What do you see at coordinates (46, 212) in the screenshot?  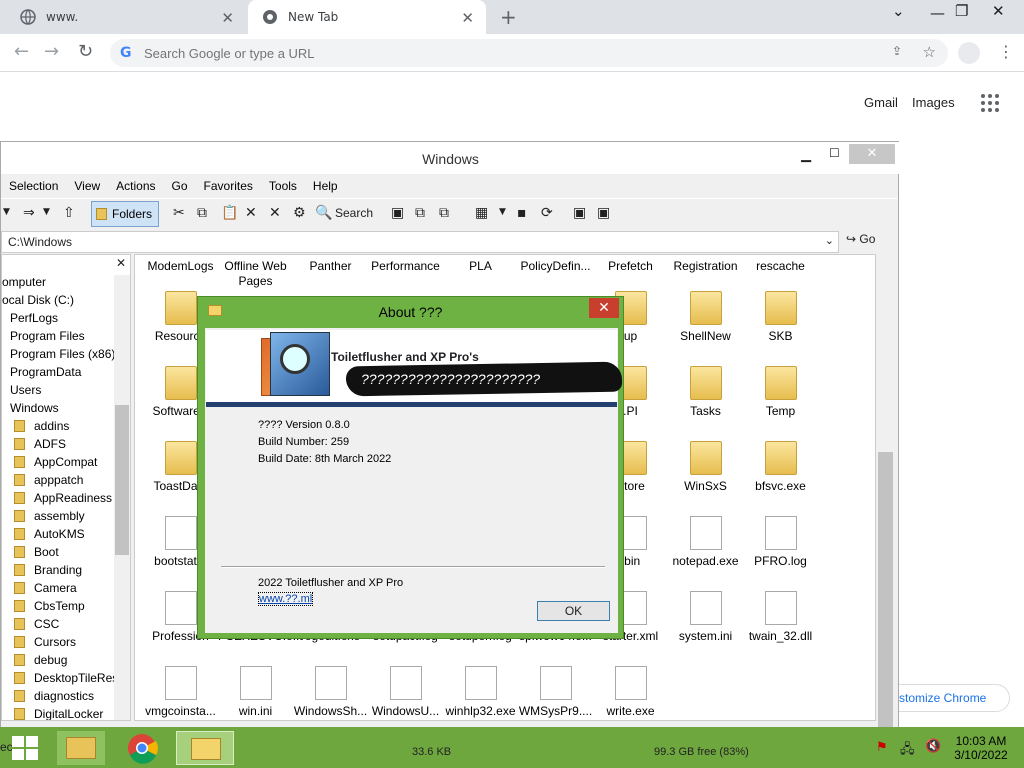 I see `forward-dropdown-icon: ▼` at bounding box center [46, 212].